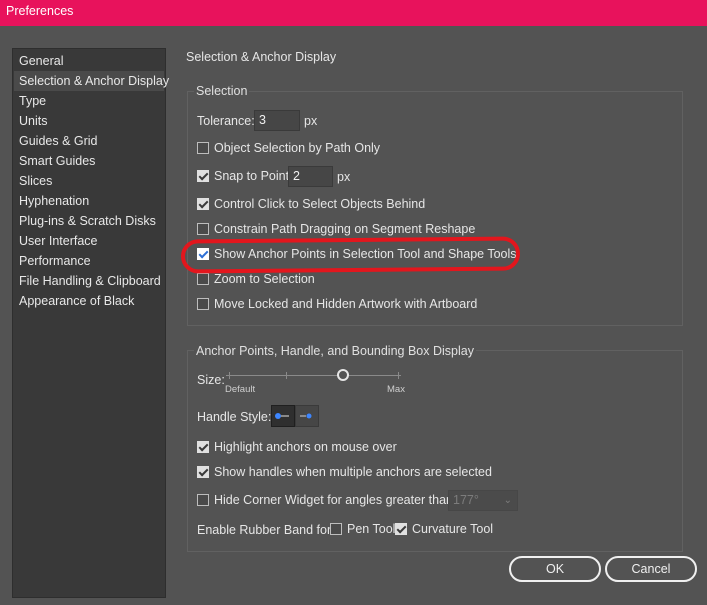  What do you see at coordinates (89, 281) in the screenshot?
I see `sidebar-item-file-handling-clipboard: File Handling & Clipboard` at bounding box center [89, 281].